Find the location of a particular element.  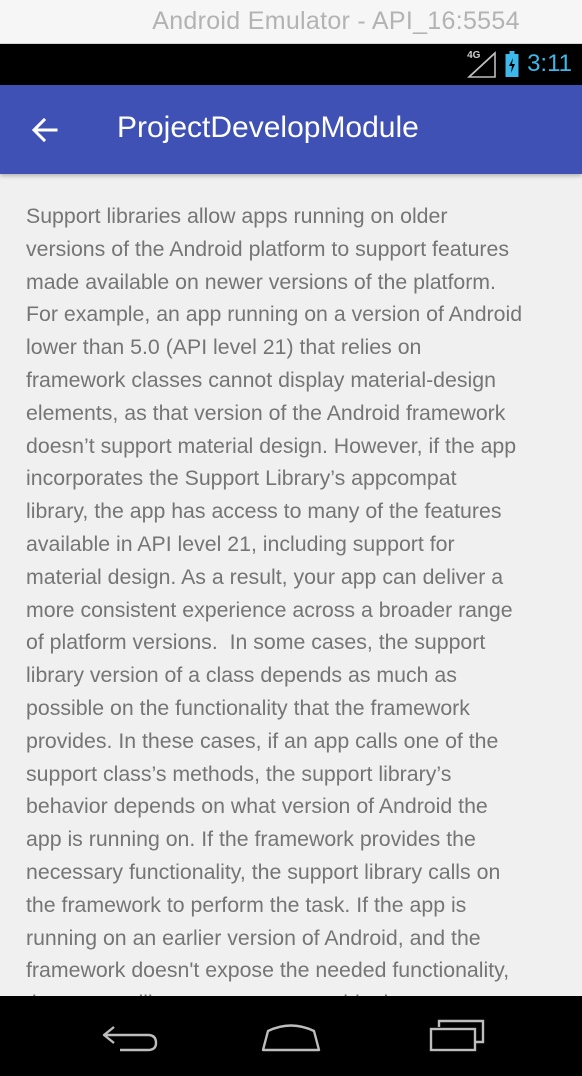

status-clock: 3:11 is located at coordinates (549, 63).